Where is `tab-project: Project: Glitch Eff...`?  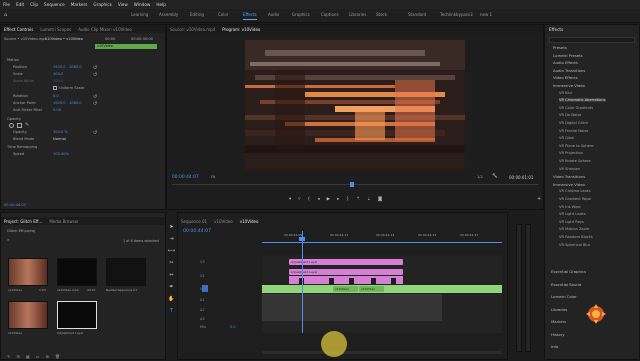
tab-project: Project: Glitch Eff... is located at coordinates (23, 221).